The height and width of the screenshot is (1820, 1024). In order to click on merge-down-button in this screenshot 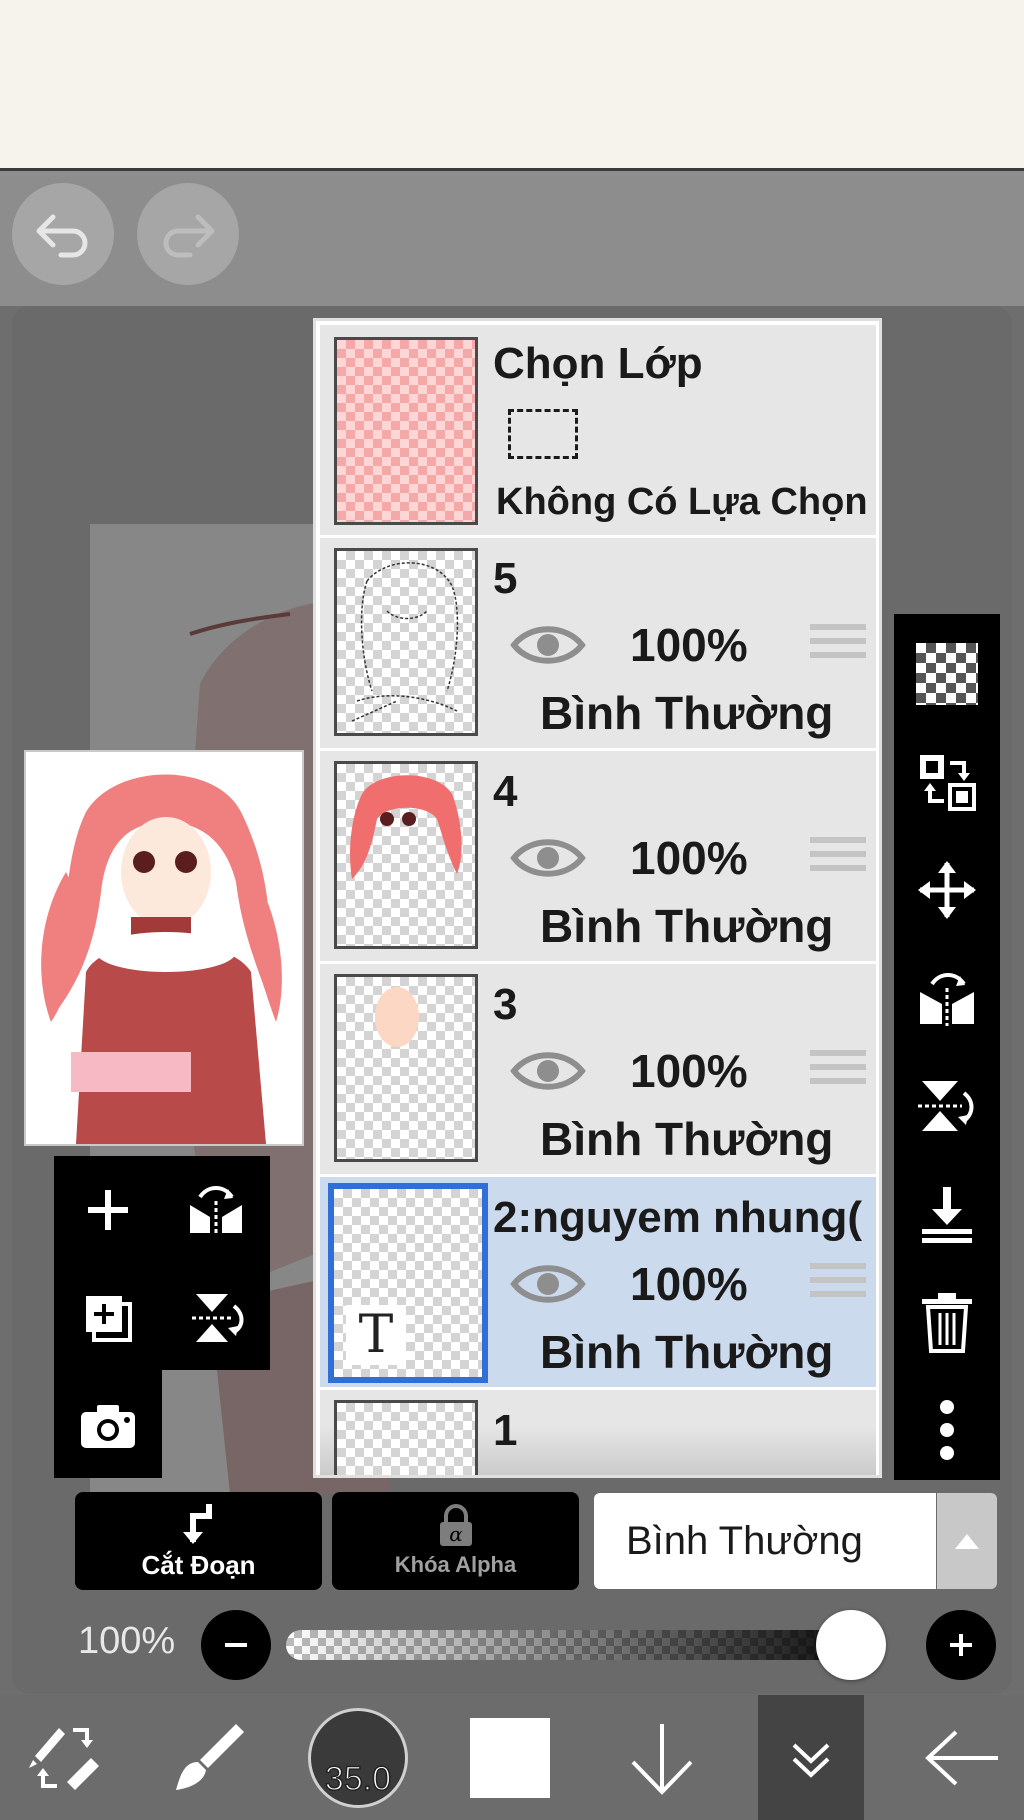, I will do `click(947, 1214)`.